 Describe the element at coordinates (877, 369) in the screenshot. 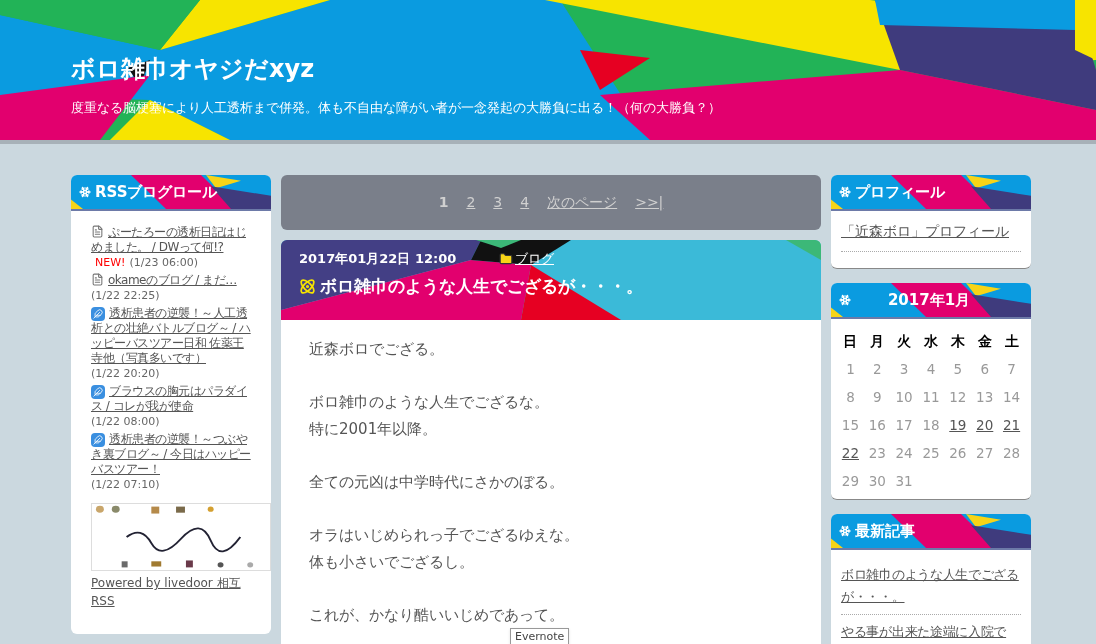

I see `calendar-day: 2` at that location.